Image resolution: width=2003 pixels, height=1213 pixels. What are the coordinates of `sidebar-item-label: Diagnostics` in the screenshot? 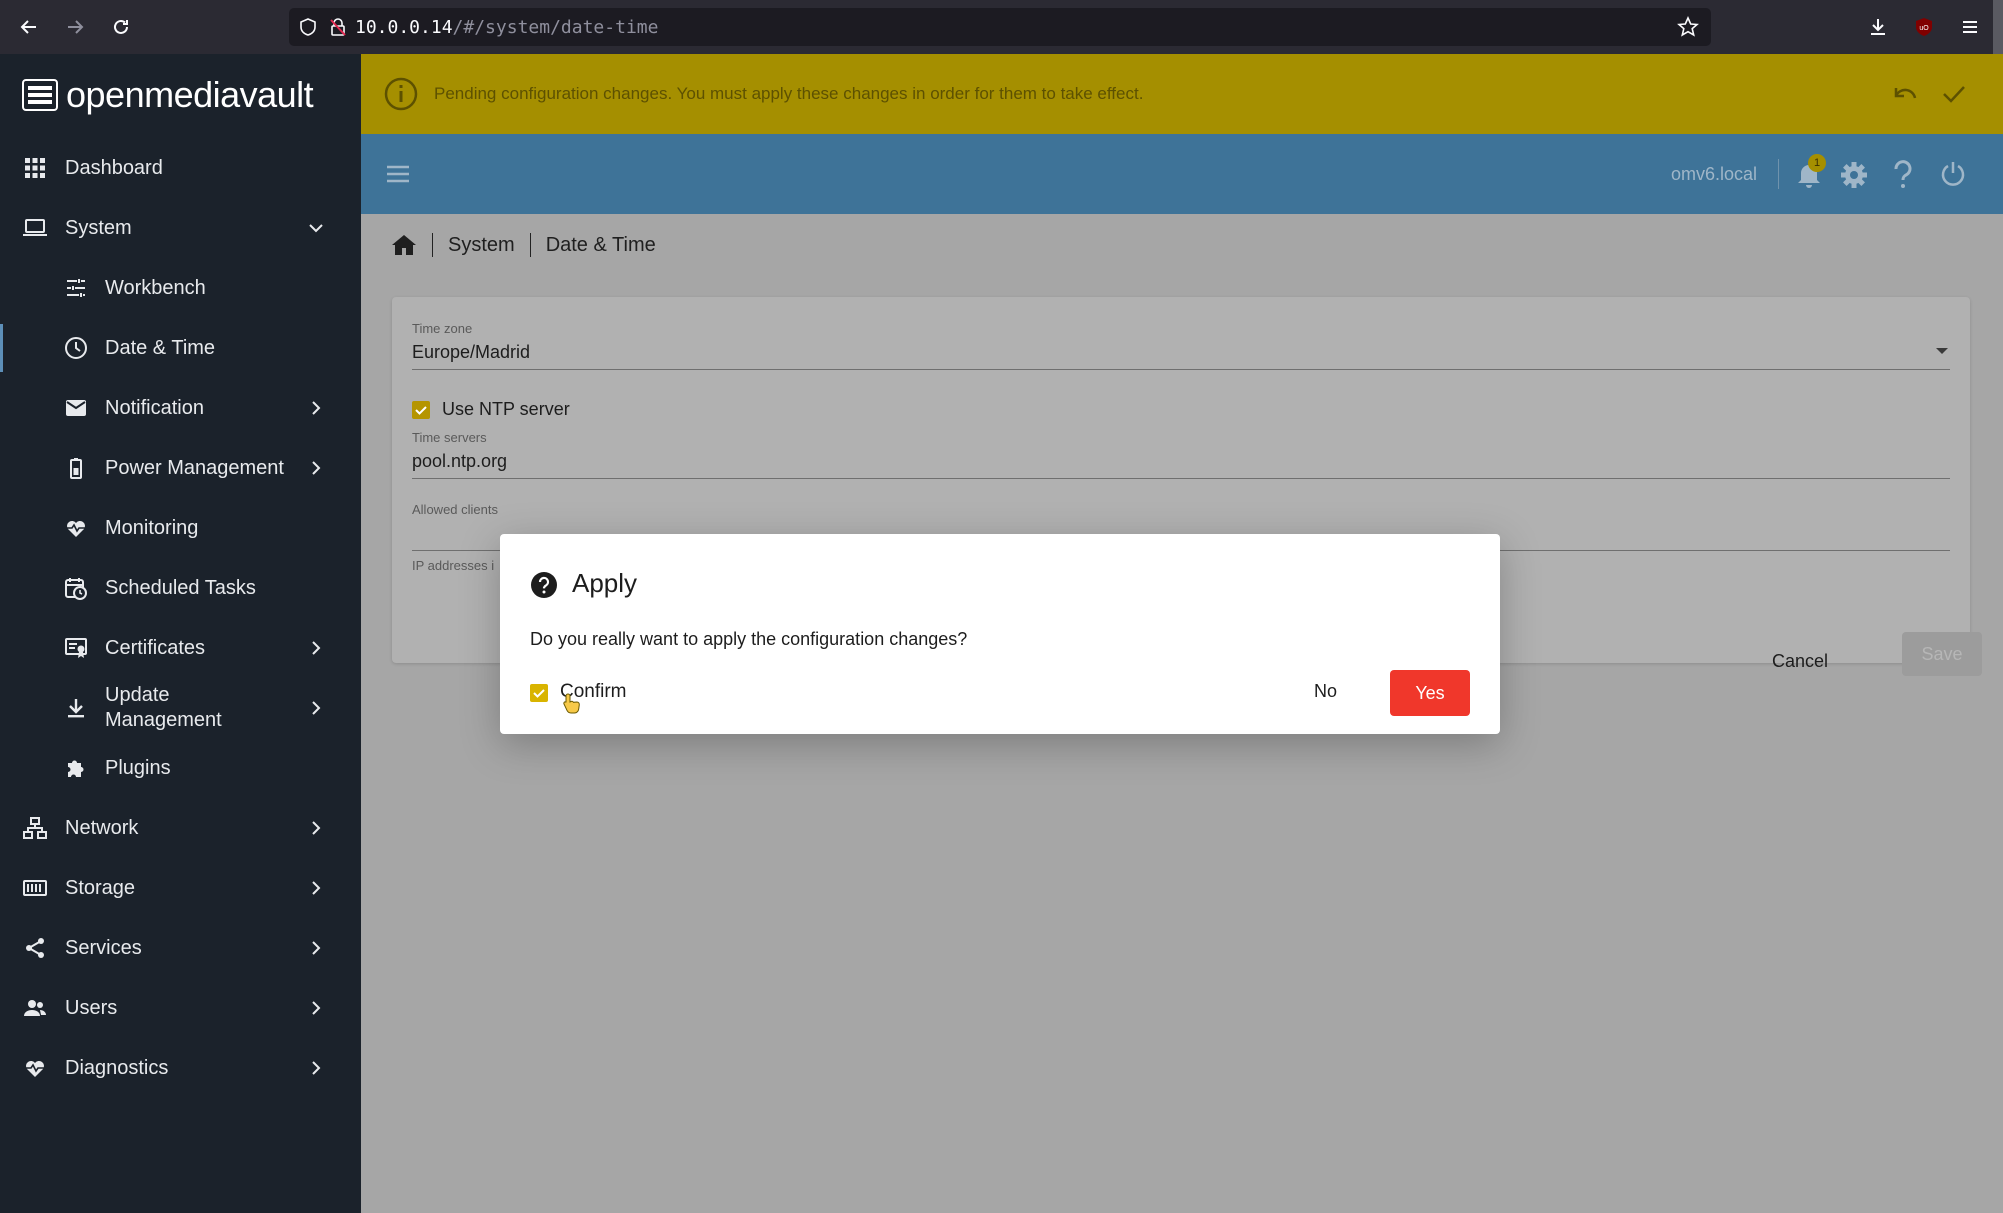 It's located at (117, 1067).